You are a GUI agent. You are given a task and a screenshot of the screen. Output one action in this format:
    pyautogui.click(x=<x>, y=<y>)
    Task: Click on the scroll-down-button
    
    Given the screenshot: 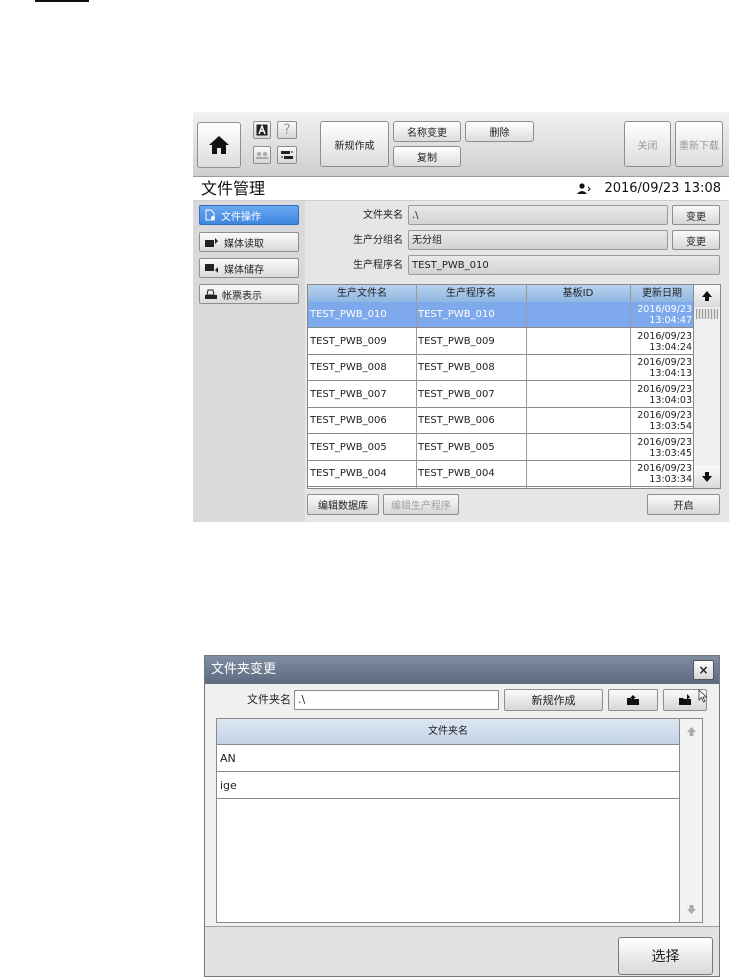 What is the action you would take?
    pyautogui.click(x=707, y=477)
    